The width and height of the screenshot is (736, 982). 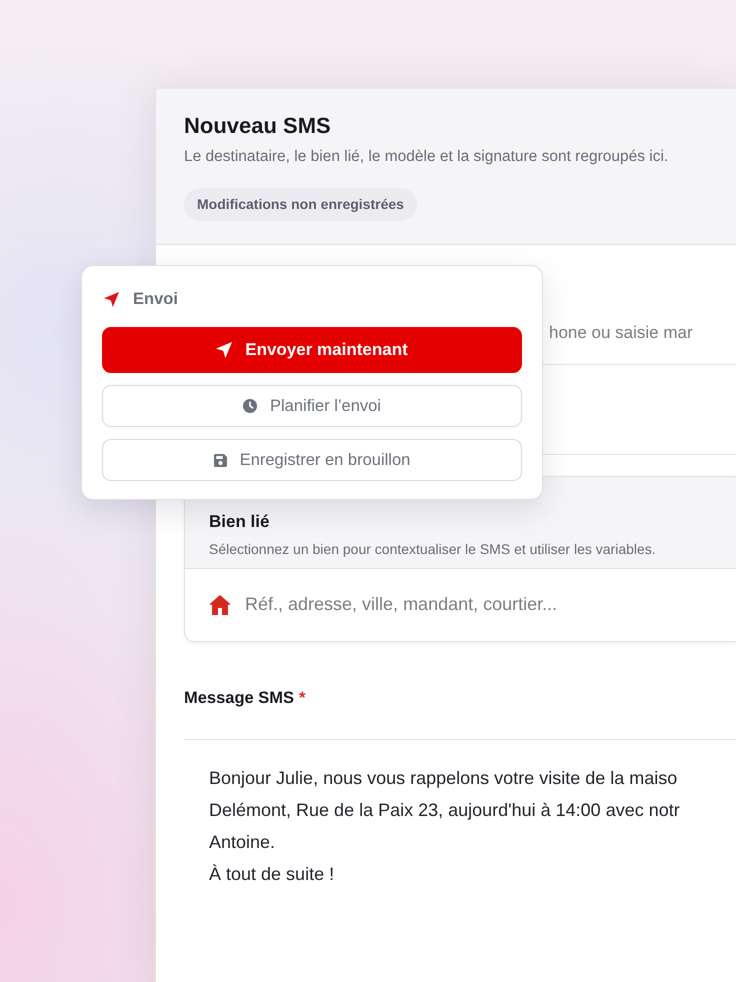 I want to click on popover-title: Envoi, so click(x=155, y=299).